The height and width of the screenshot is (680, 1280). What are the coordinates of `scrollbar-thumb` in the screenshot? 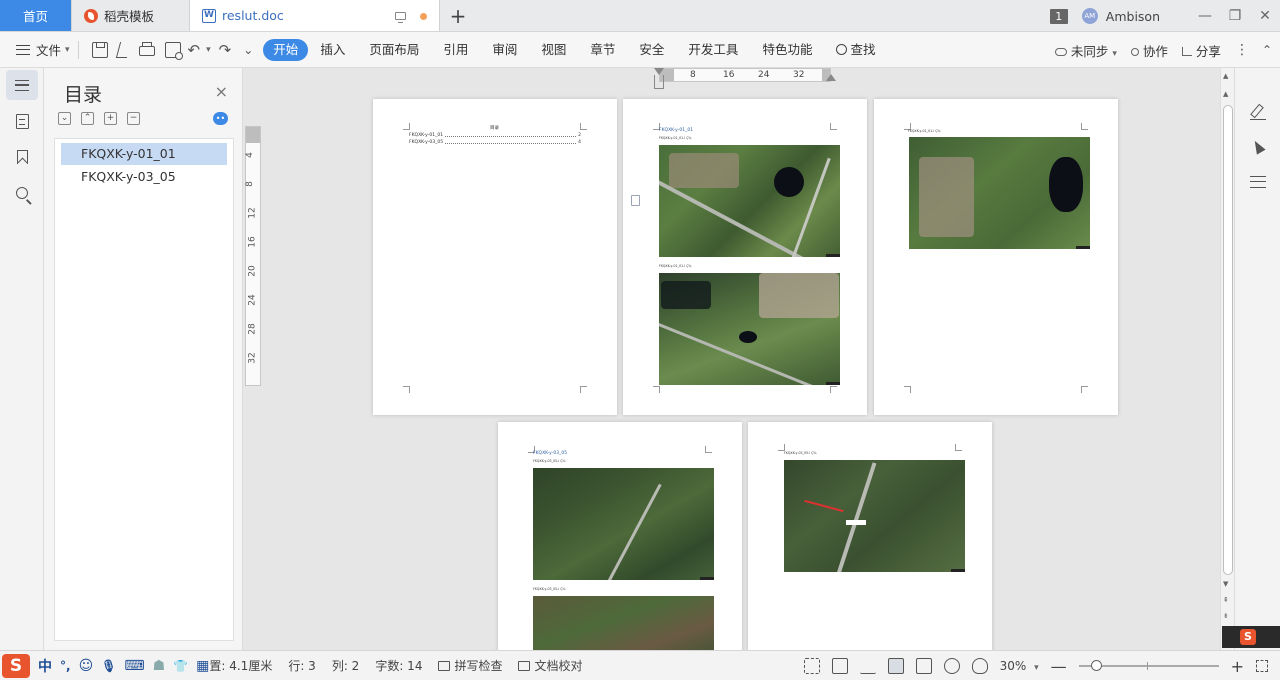 It's located at (1228, 340).